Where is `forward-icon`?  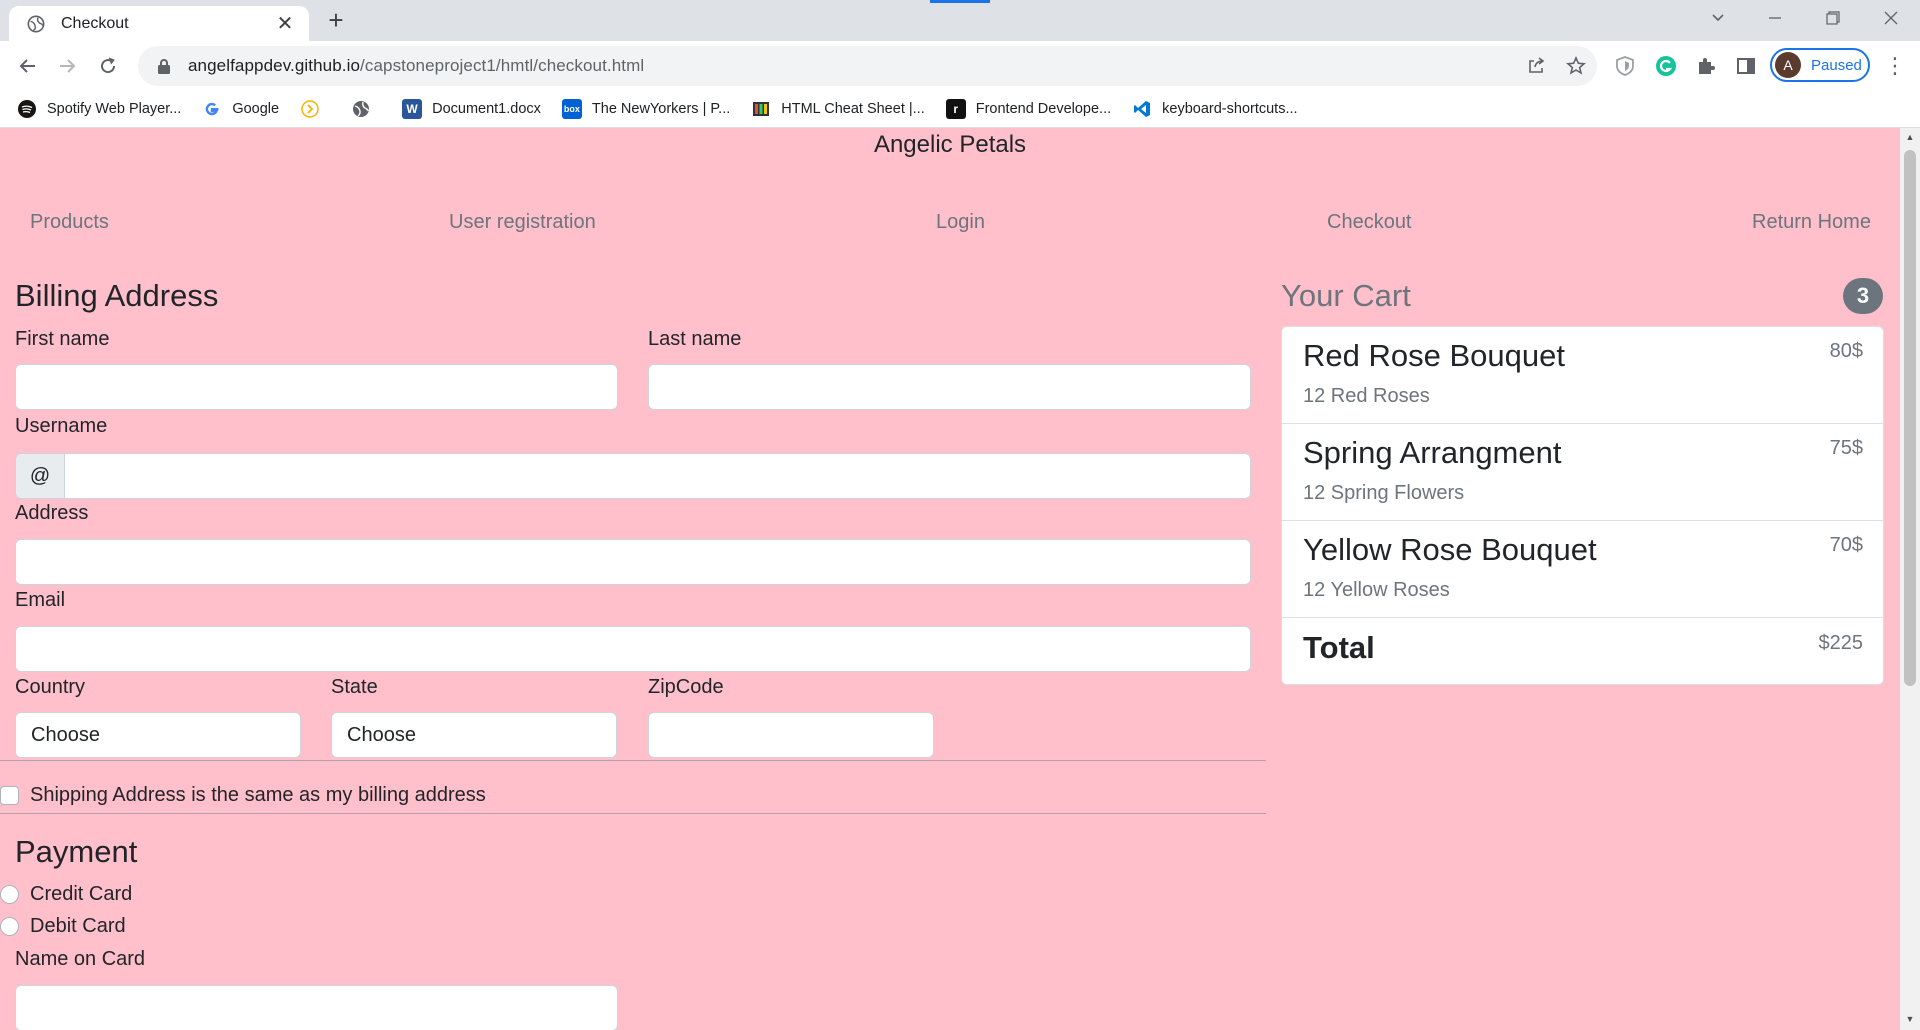 forward-icon is located at coordinates (67, 66).